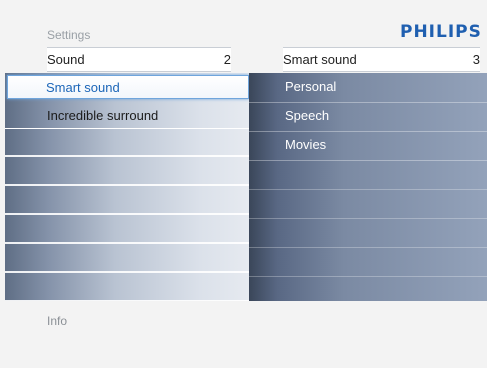  I want to click on menu-item-incredible-surround: Incredible surround, so click(127, 115).